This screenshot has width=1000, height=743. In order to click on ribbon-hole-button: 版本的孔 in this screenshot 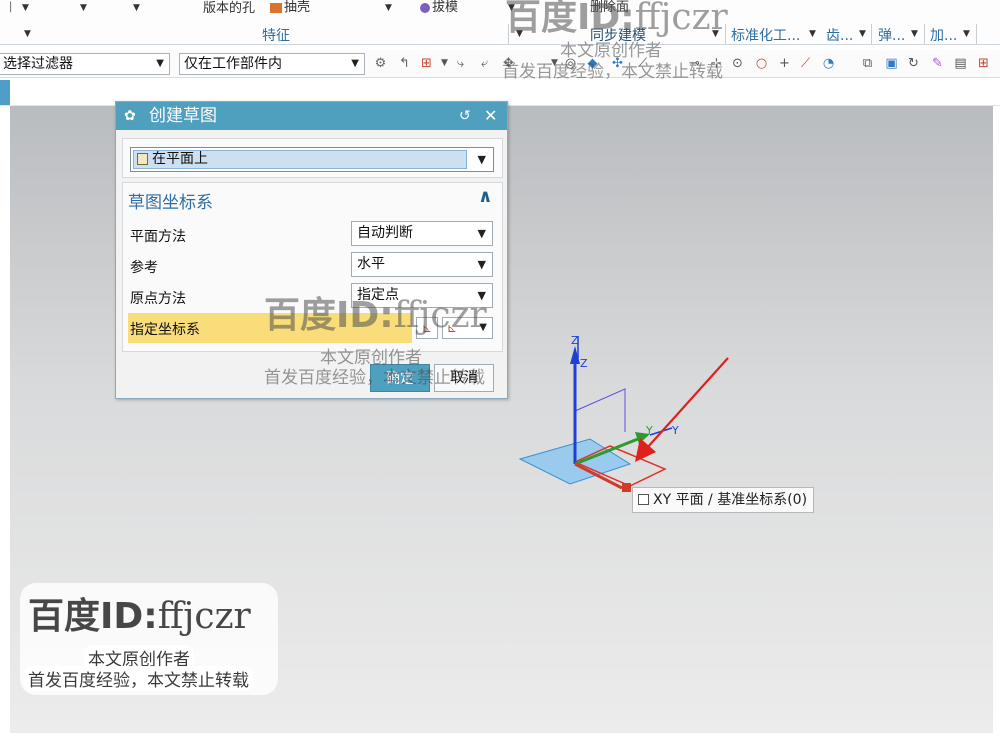, I will do `click(229, 8)`.